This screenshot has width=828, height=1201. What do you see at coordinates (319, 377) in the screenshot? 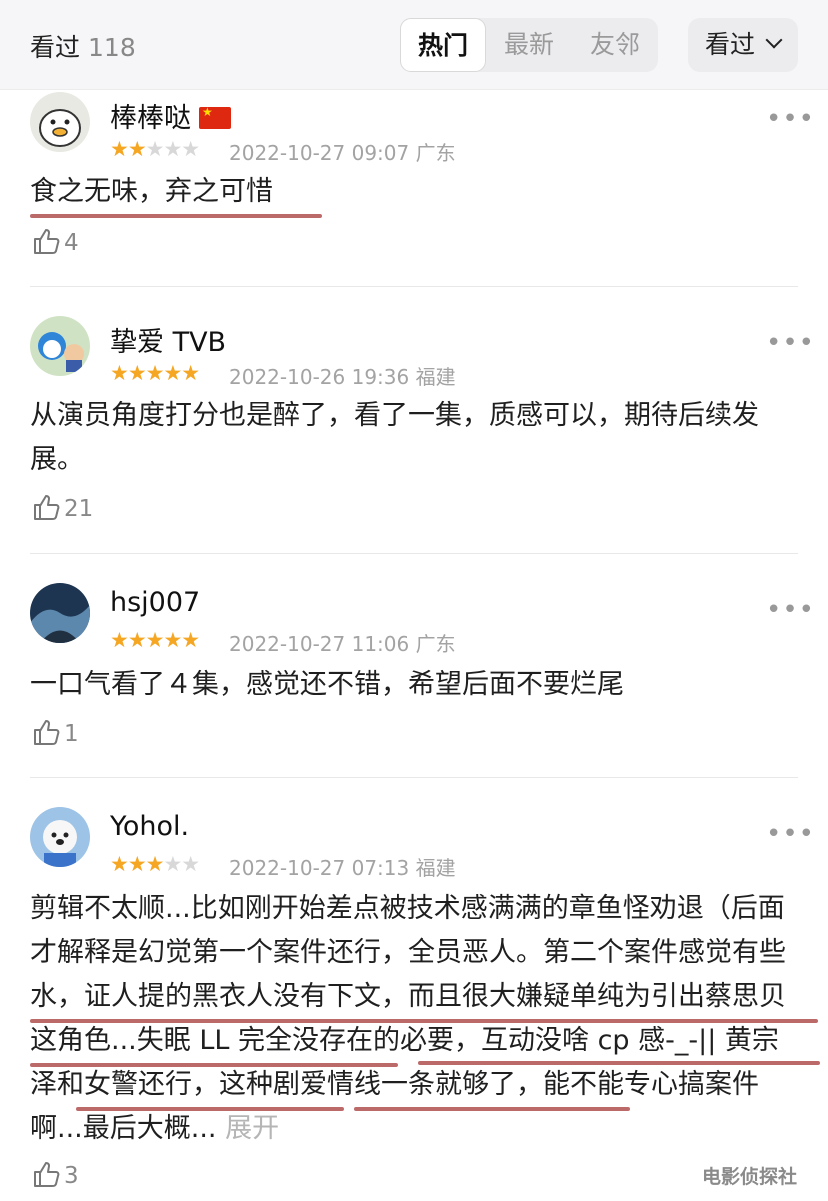
I see `timestamp: 2022-10-26 19:36` at bounding box center [319, 377].